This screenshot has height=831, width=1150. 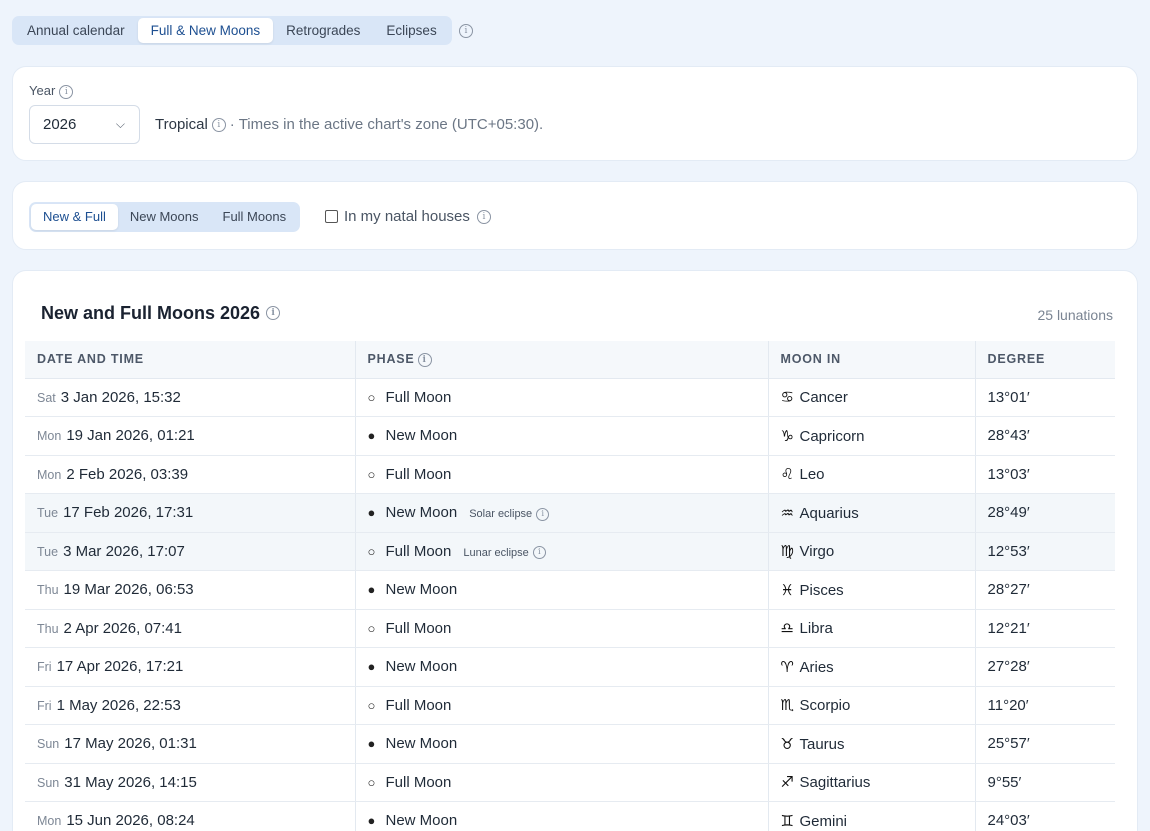 I want to click on table-title-text: New and Full Moons 2026, so click(x=151, y=313).